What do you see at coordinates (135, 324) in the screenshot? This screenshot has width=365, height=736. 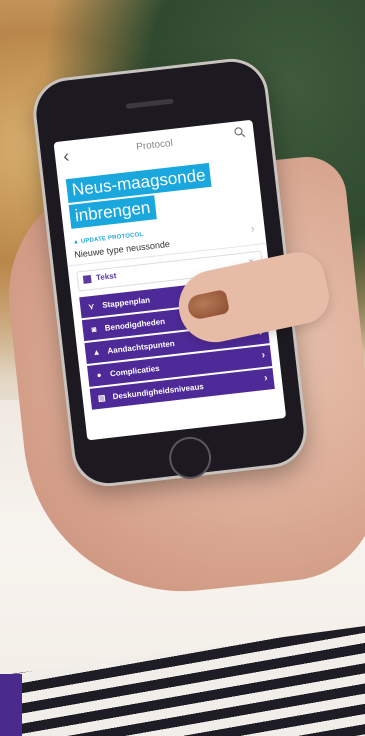 I see `menu-item-label: Benodigdheden` at bounding box center [135, 324].